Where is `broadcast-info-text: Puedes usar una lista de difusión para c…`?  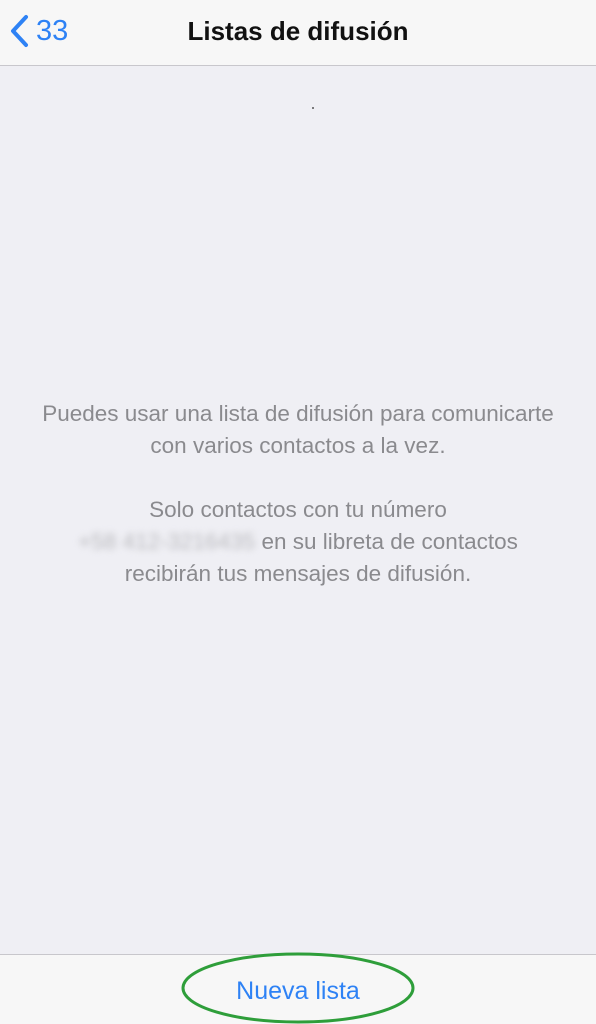 broadcast-info-text: Puedes usar una lista de difusión para c… is located at coordinates (298, 429).